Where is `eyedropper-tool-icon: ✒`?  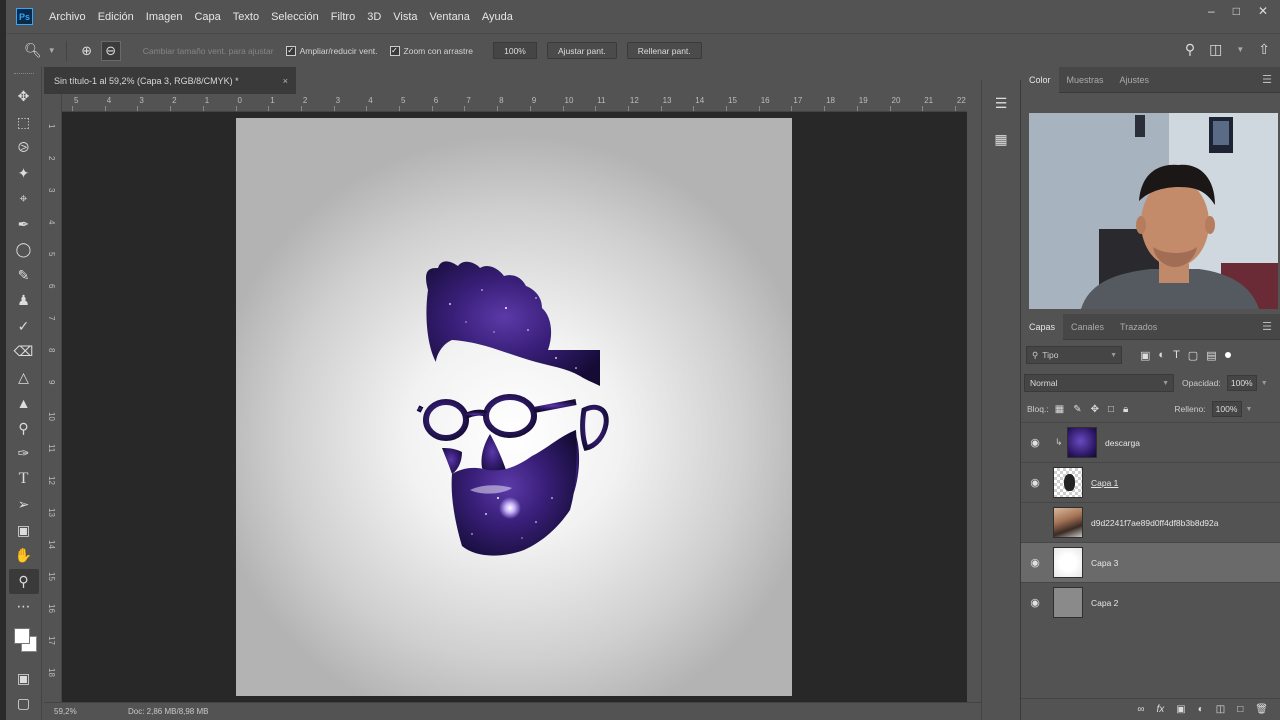
eyedropper-tool-icon: ✒ is located at coordinates (24, 225).